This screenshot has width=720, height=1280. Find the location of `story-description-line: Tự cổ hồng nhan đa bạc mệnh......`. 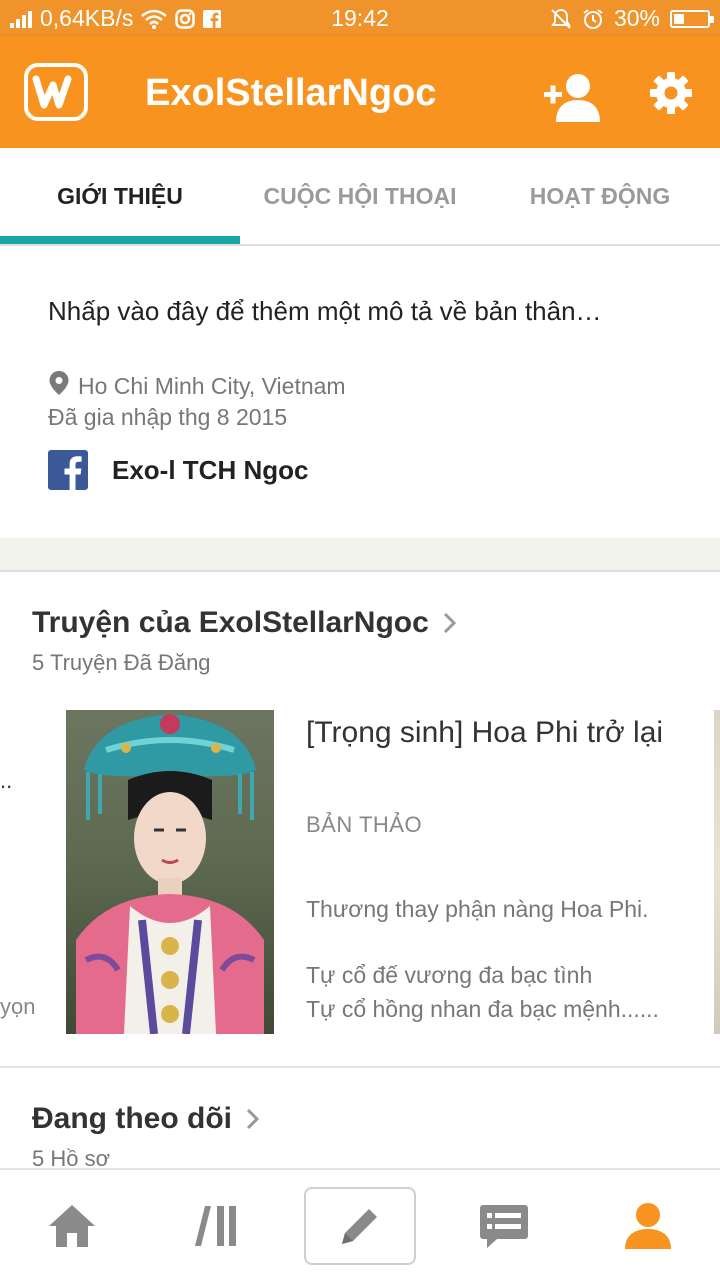

story-description-line: Tự cổ hồng nhan đa bạc mệnh...... is located at coordinates (482, 1009).